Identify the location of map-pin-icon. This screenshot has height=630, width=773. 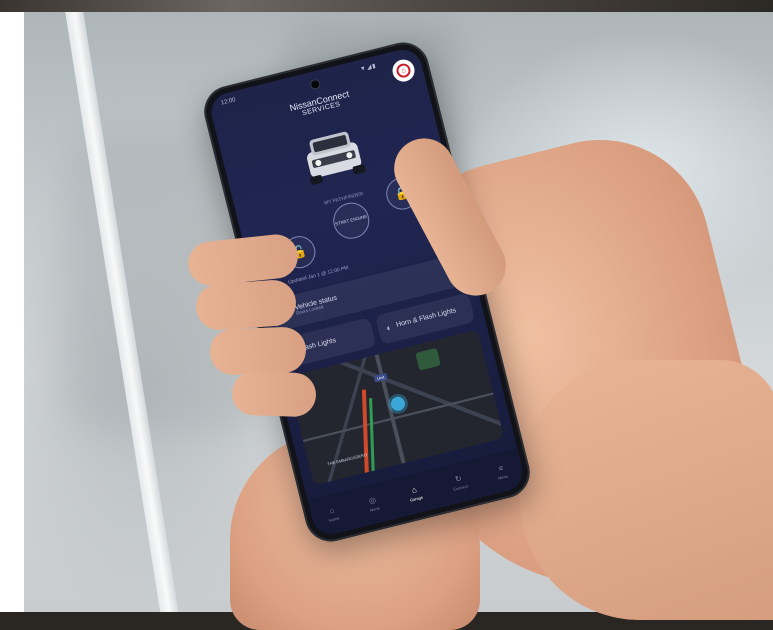
(398, 404).